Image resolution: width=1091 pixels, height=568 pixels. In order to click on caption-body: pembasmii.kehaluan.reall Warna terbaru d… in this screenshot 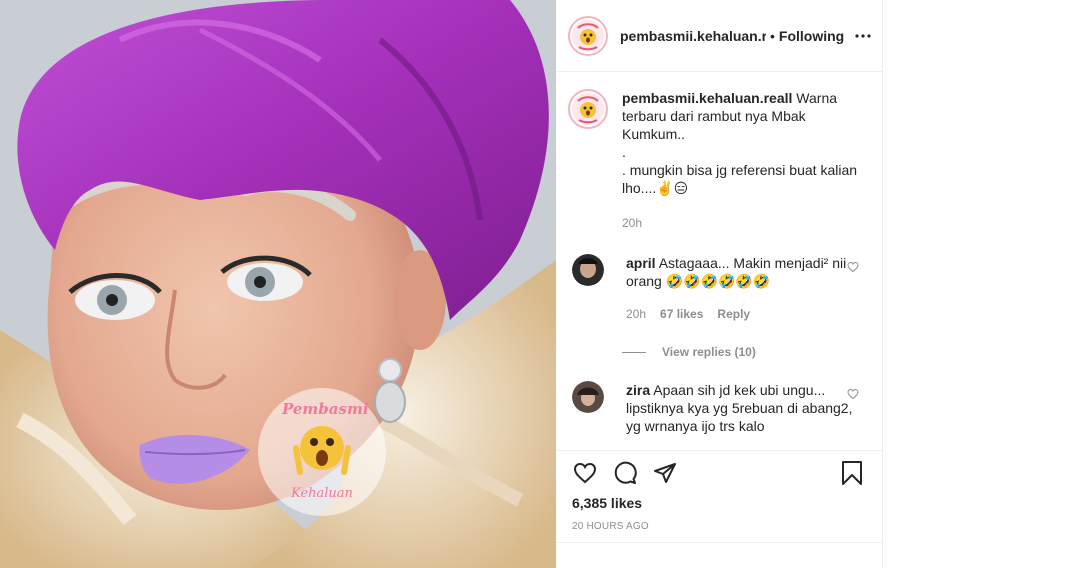, I will do `click(742, 160)`.